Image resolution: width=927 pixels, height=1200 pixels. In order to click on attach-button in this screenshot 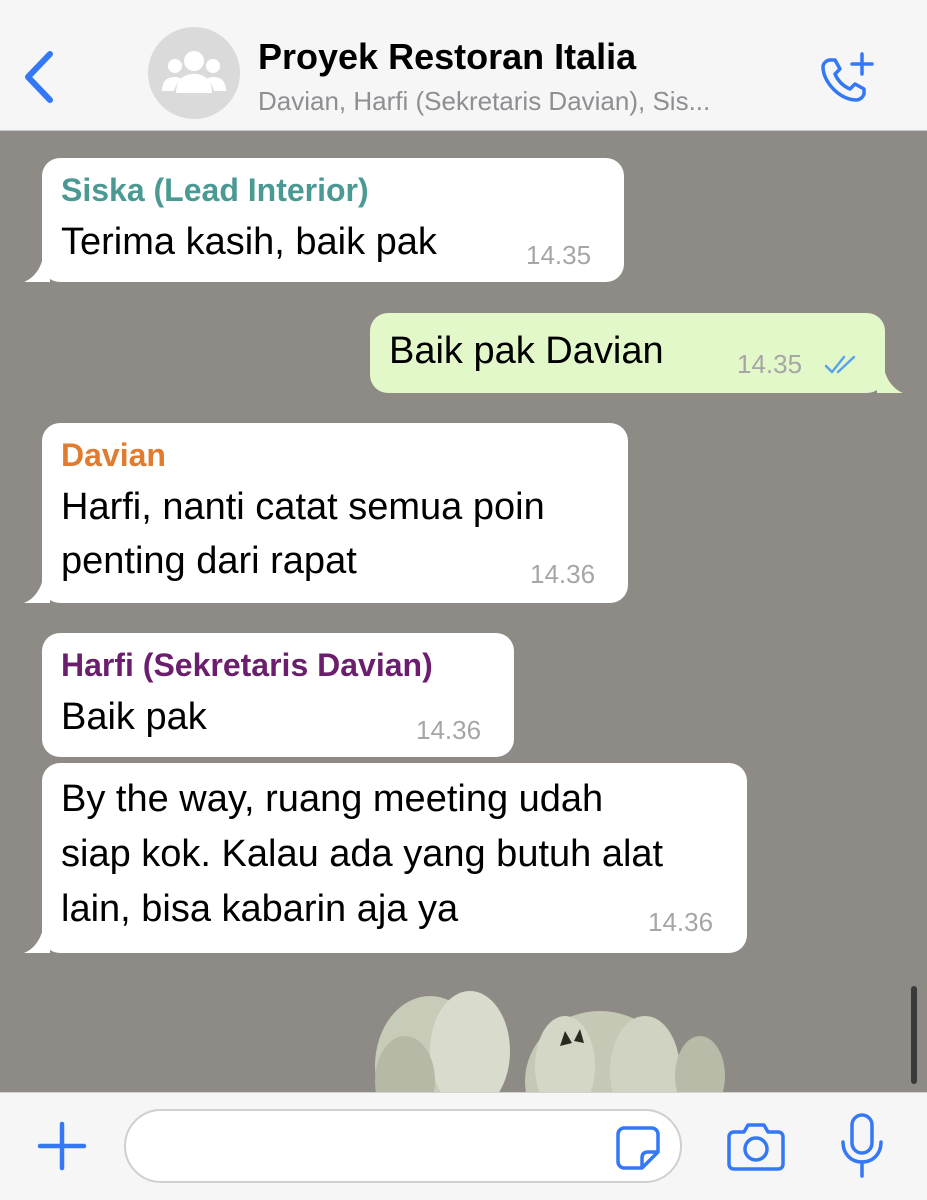, I will do `click(62, 1146)`.